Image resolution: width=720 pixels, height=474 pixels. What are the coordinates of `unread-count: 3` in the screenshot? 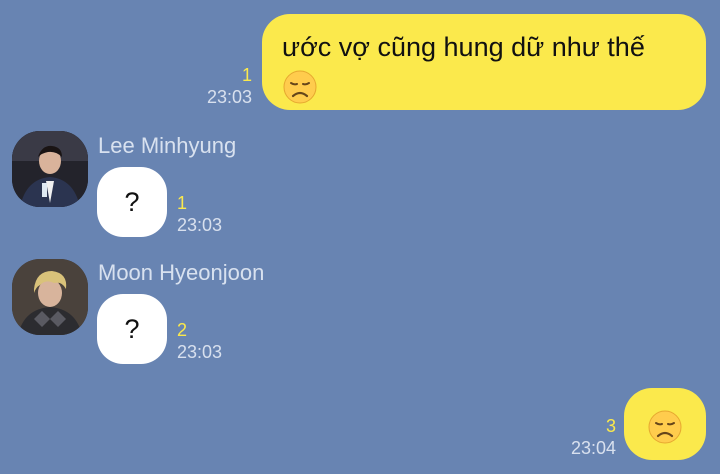 It's located at (610, 426).